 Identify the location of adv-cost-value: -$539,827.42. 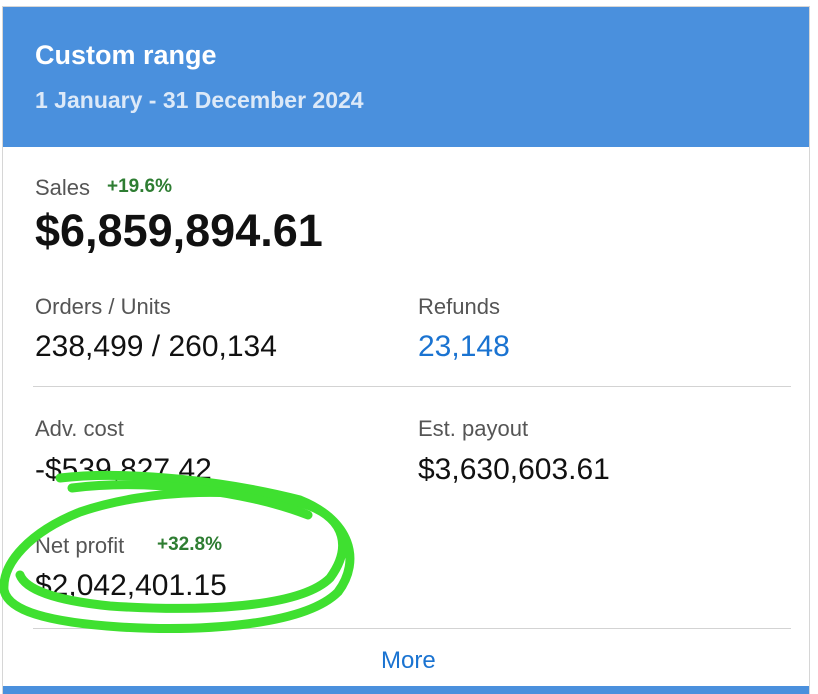
(123, 469).